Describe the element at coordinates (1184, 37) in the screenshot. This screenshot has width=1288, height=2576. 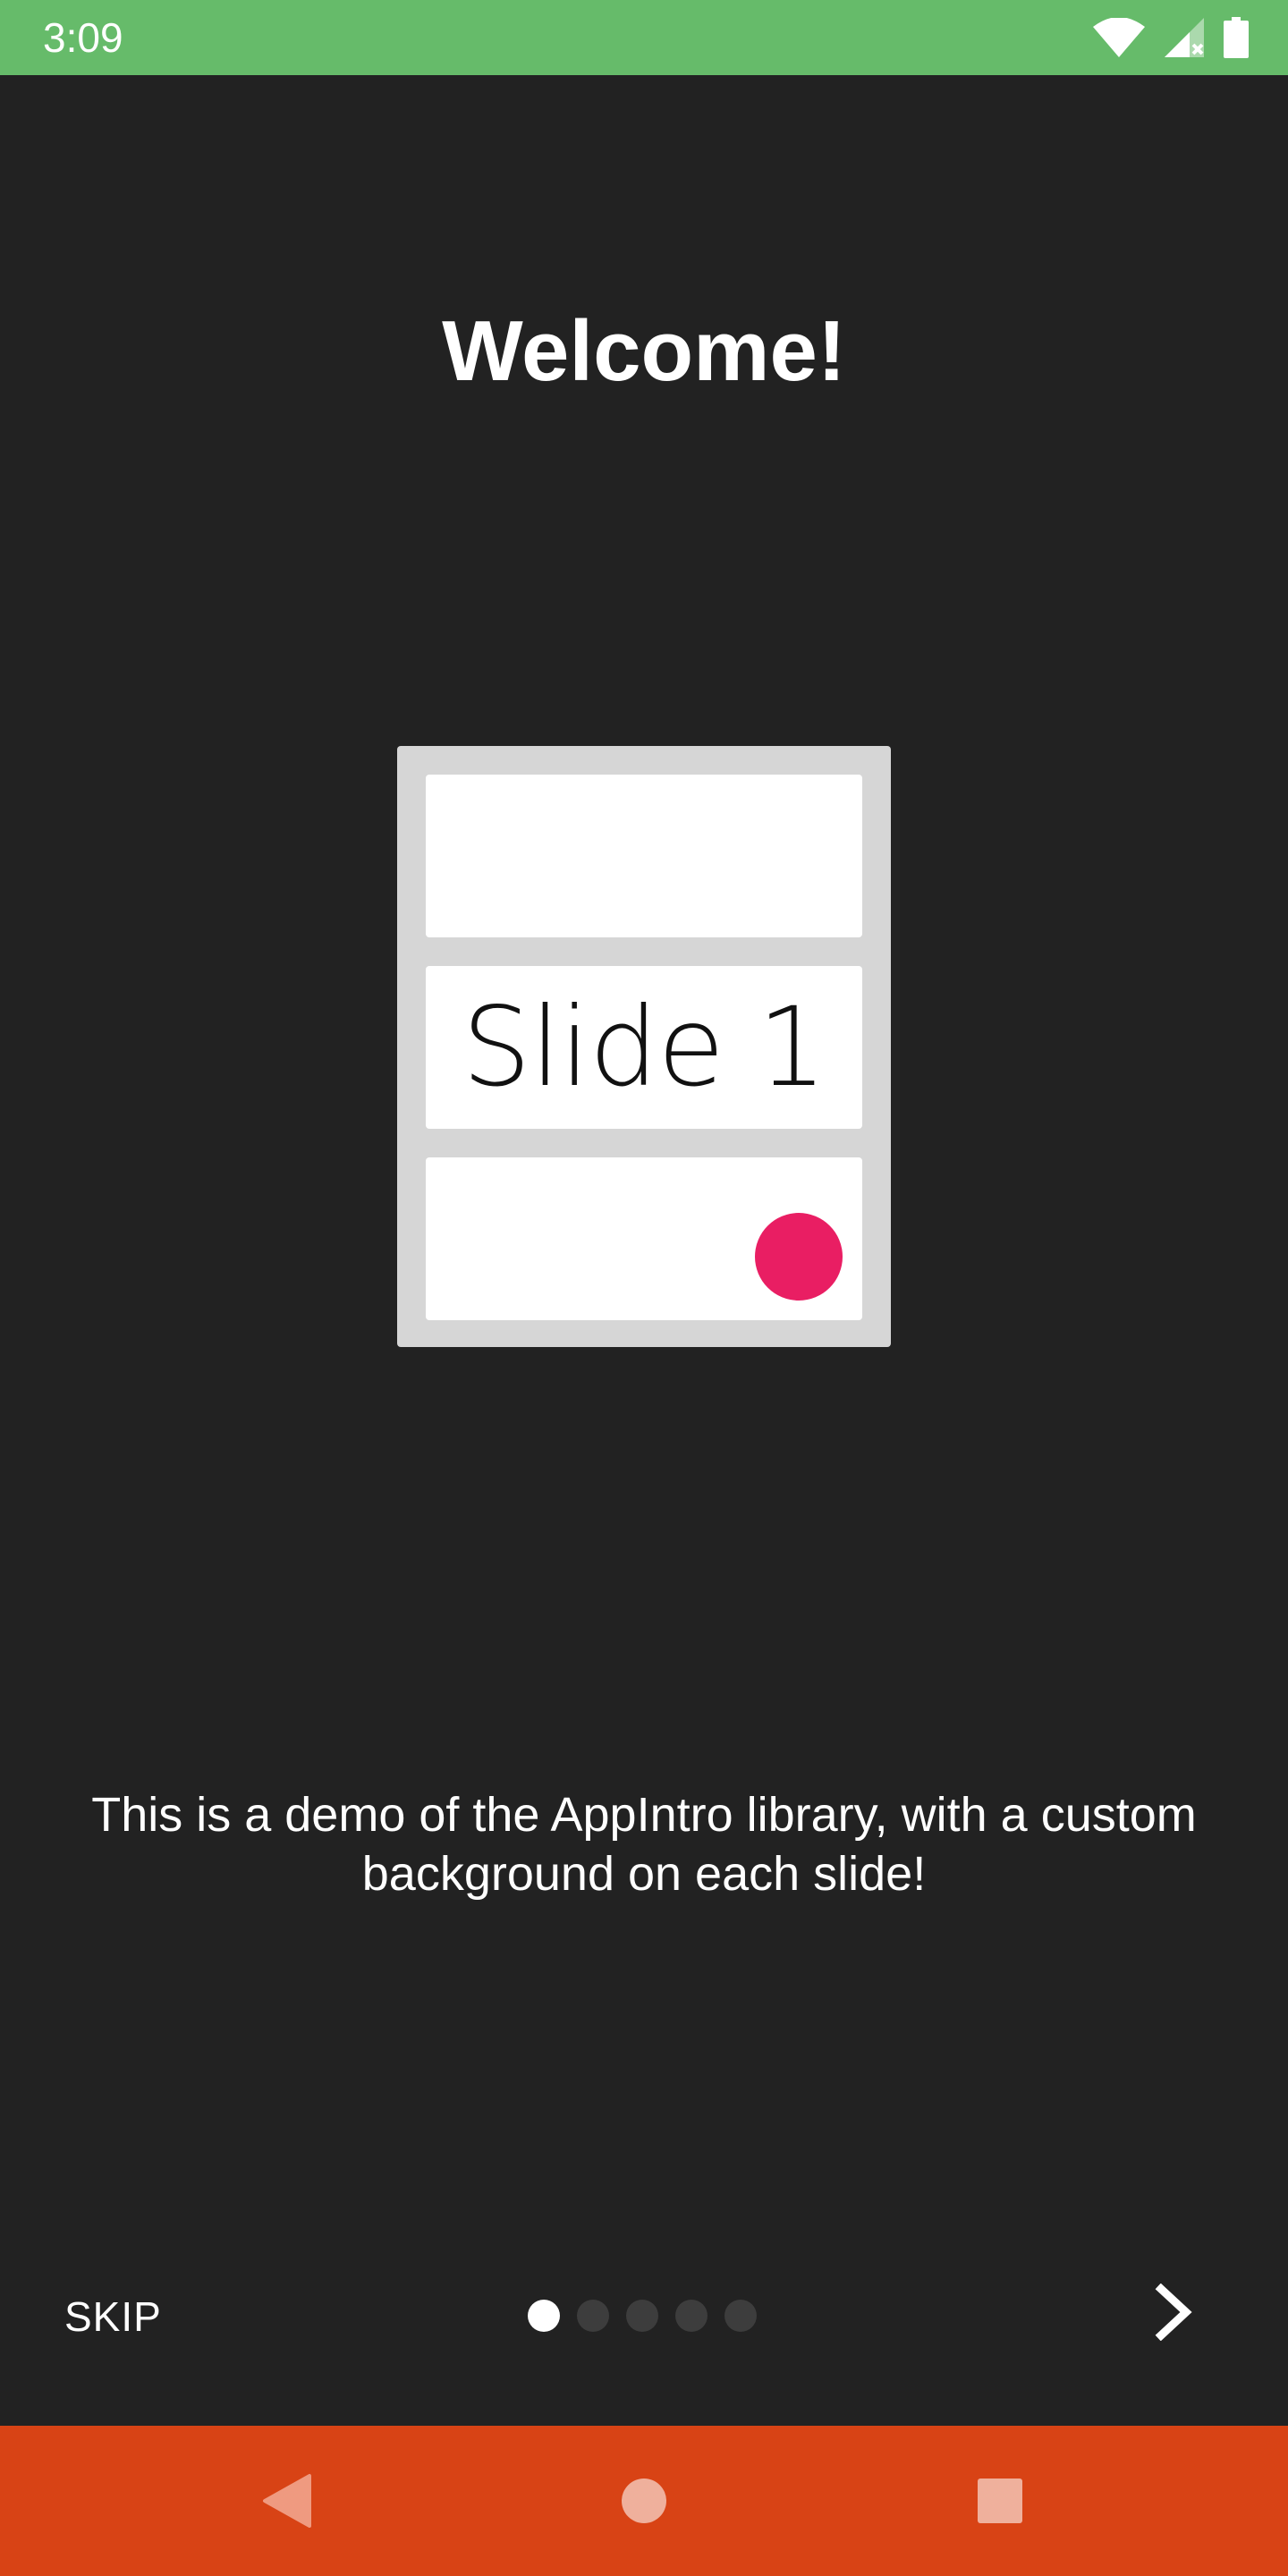
I see `cell-signal-icon` at that location.